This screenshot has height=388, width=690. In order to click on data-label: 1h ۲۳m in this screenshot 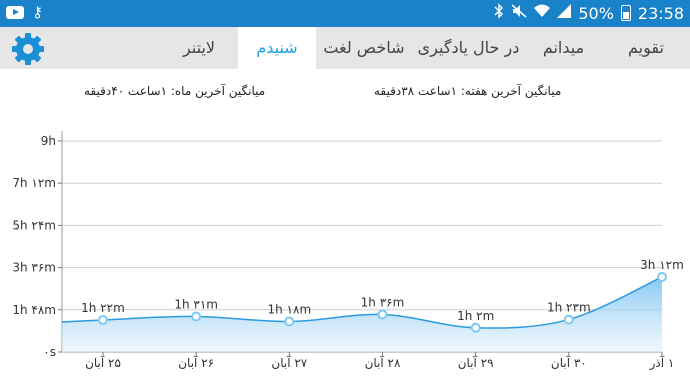, I will do `click(569, 308)`.